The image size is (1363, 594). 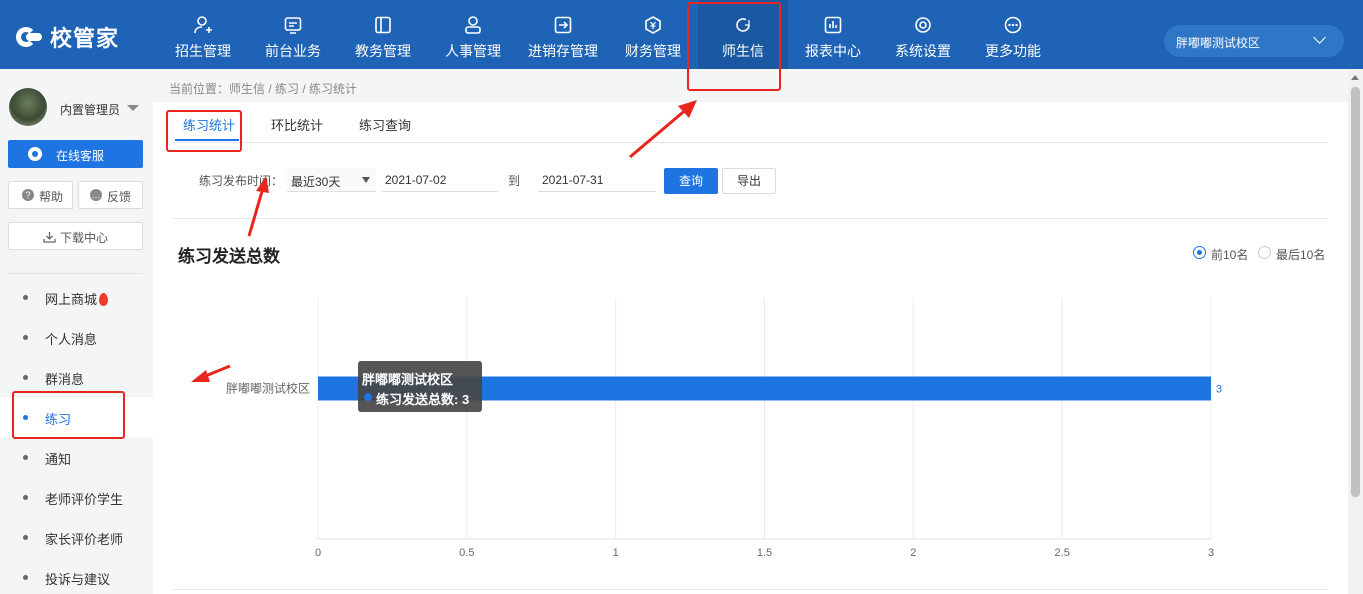 I want to click on nav-item-academics: 教务管理, so click(x=383, y=34).